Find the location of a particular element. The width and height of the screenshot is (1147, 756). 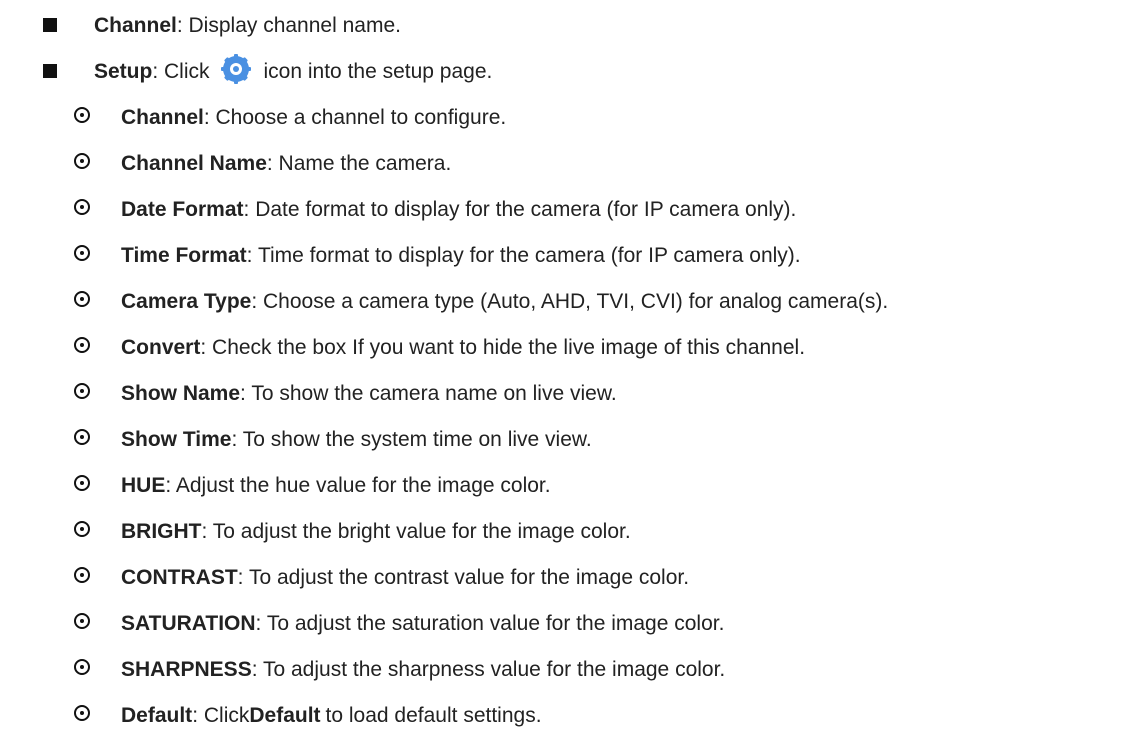

term-channel: Channel is located at coordinates (135, 25).